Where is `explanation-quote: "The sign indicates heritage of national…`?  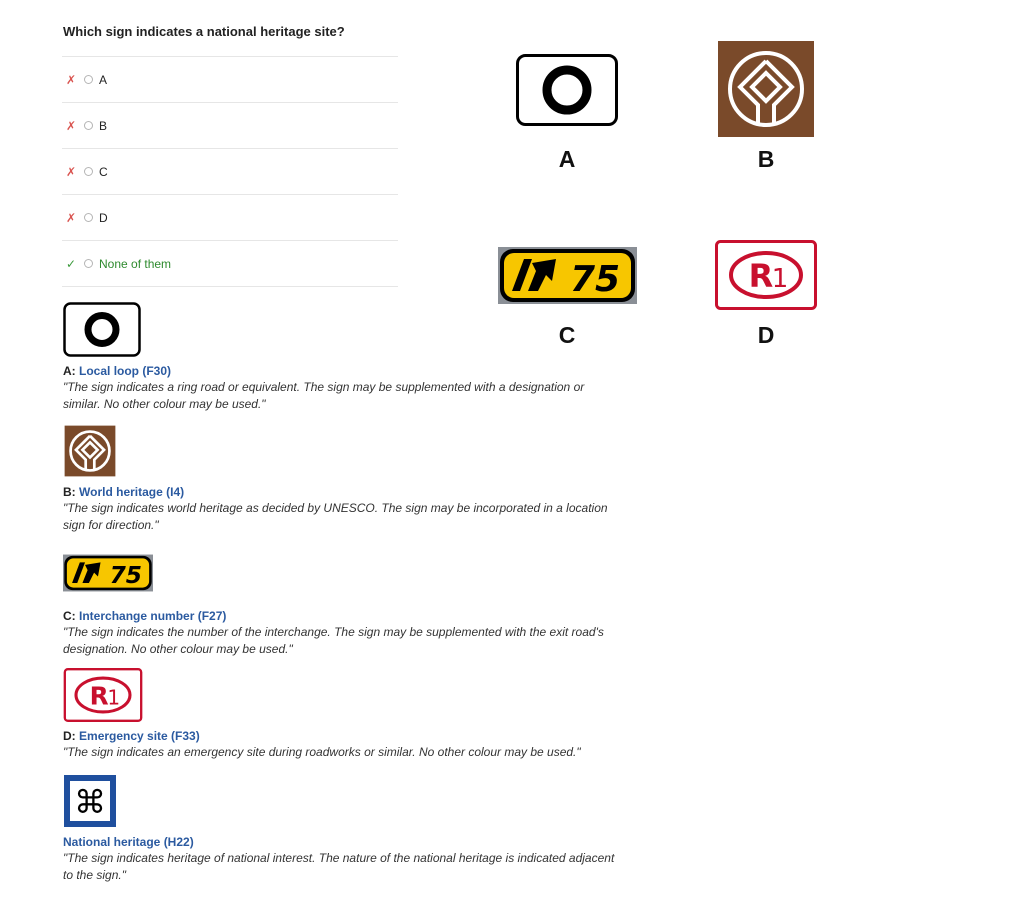 explanation-quote: "The sign indicates heritage of national… is located at coordinates (339, 866).